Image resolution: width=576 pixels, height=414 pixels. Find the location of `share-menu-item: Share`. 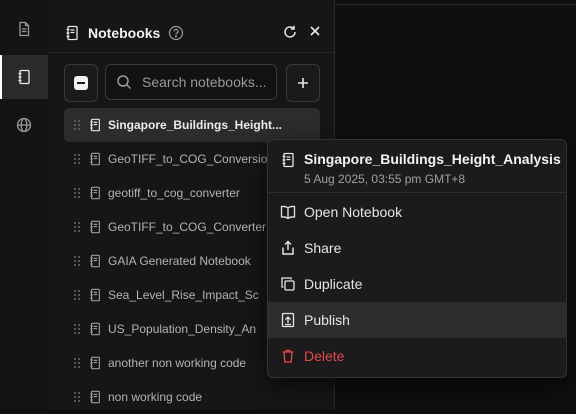

share-menu-item: Share is located at coordinates (417, 248).